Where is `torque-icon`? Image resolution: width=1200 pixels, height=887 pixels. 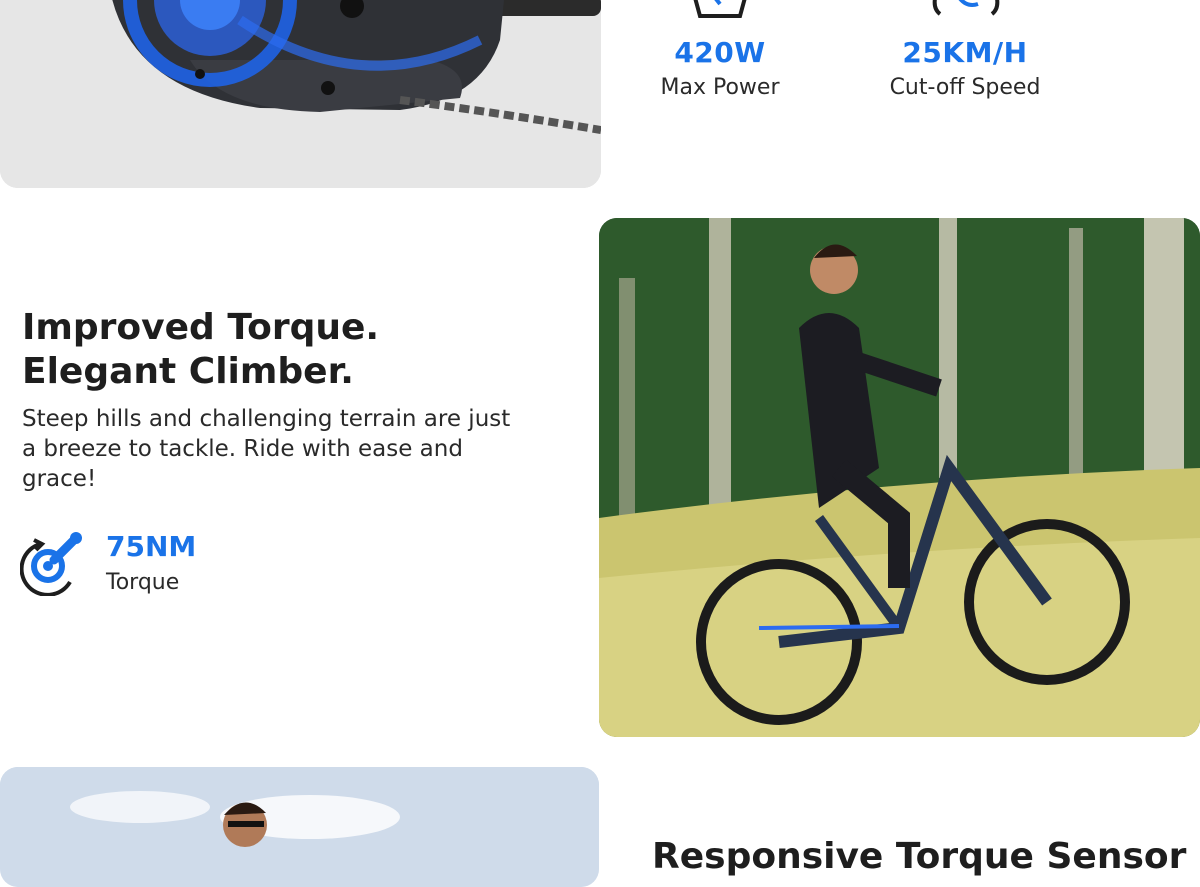
torque-icon is located at coordinates (51, 564).